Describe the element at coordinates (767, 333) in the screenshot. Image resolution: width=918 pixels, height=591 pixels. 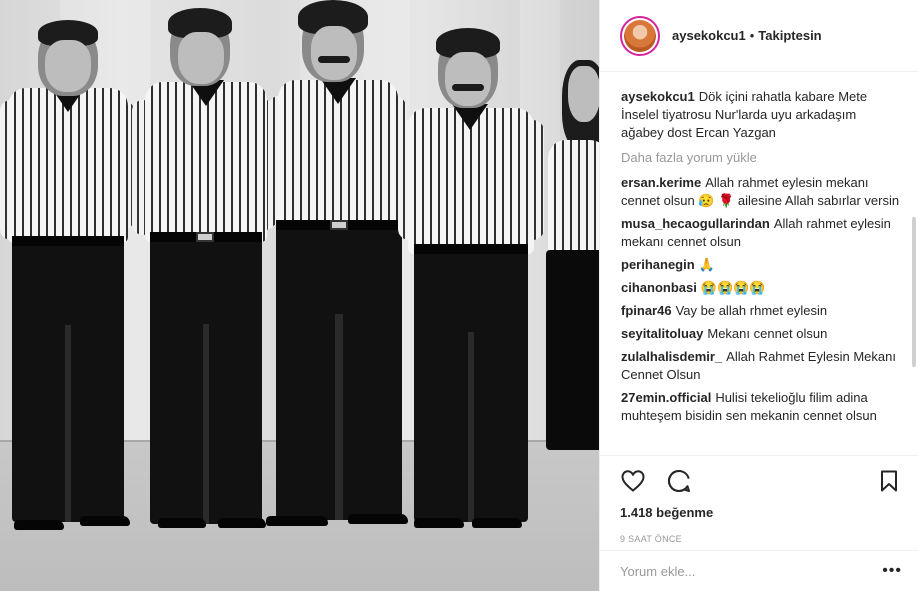
I see `comment-text: Mekanı cennet olsun` at that location.